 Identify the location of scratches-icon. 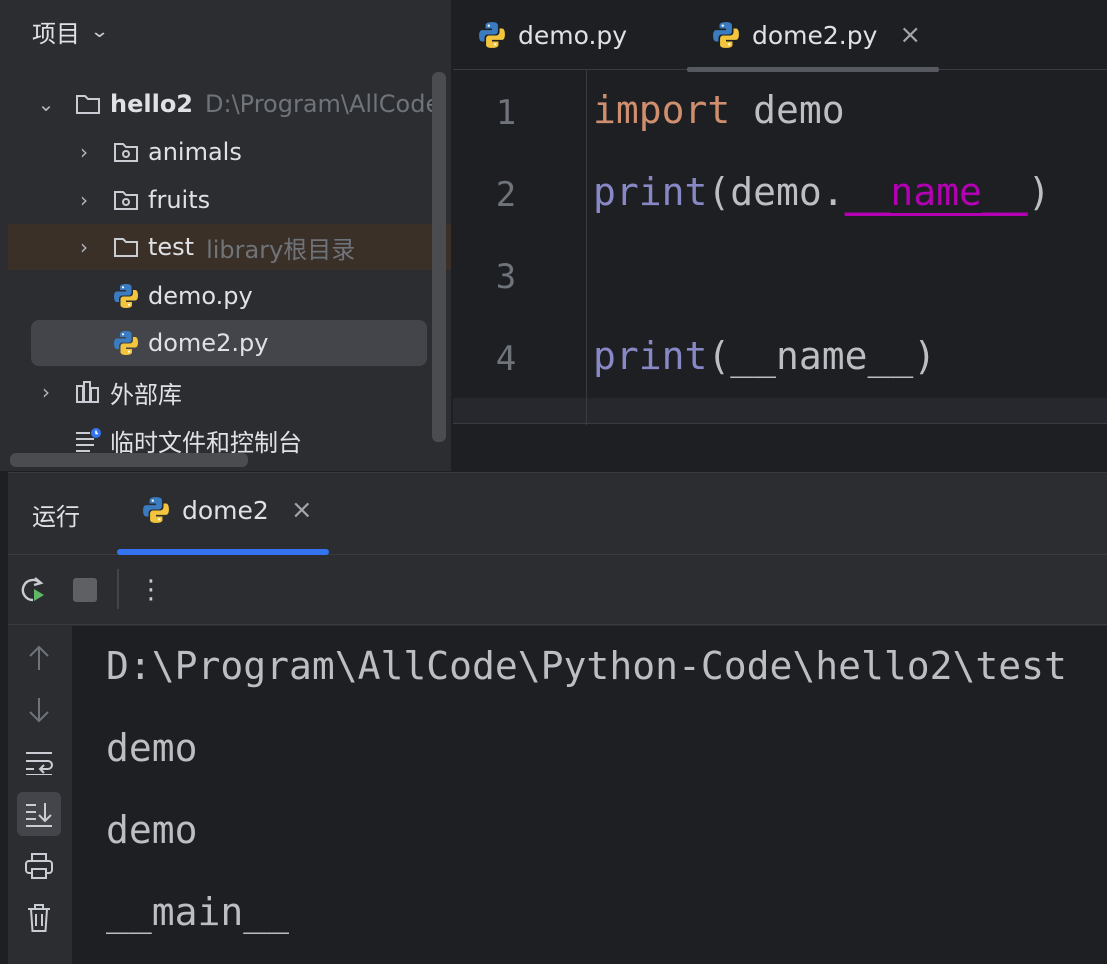
(88, 440).